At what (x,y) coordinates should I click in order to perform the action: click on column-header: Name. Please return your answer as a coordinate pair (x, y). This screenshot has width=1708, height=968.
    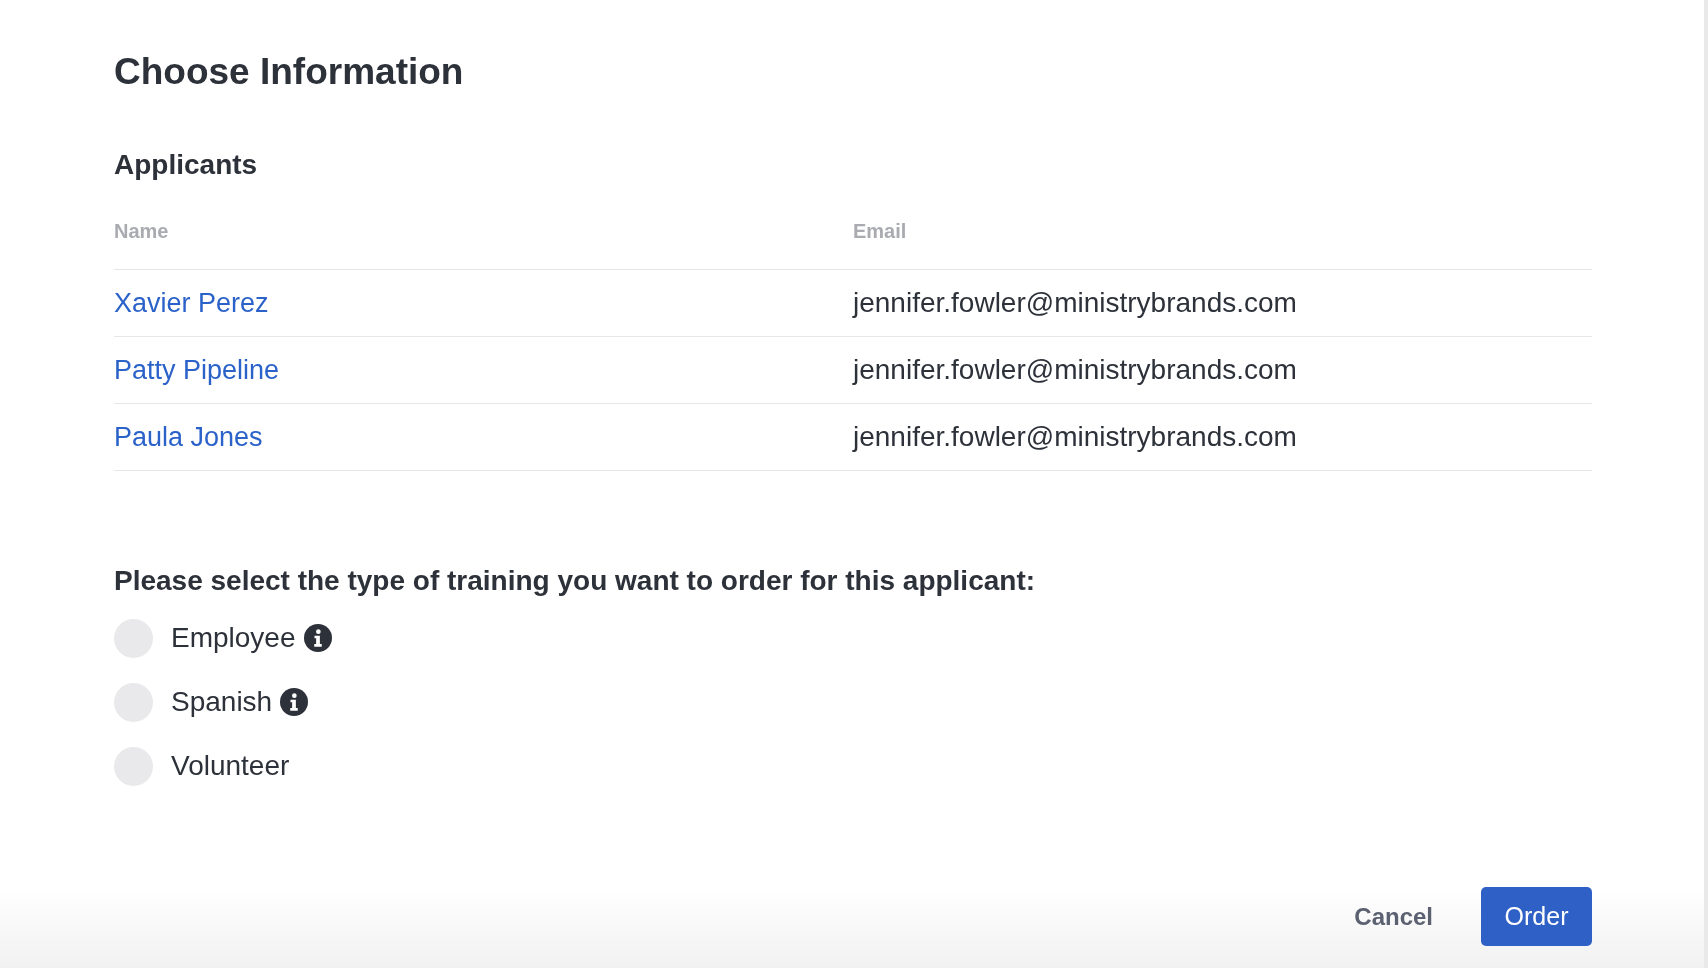
    Looking at the image, I should click on (141, 231).